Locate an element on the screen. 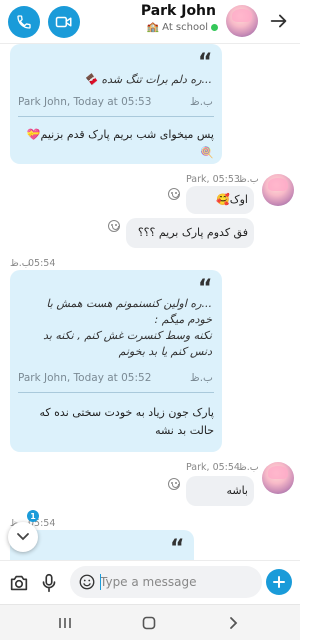 Image resolution: width=320 pixels, height=640 pixels. quote-author-time: Park John, Today at 05:52 is located at coordinates (85, 378).